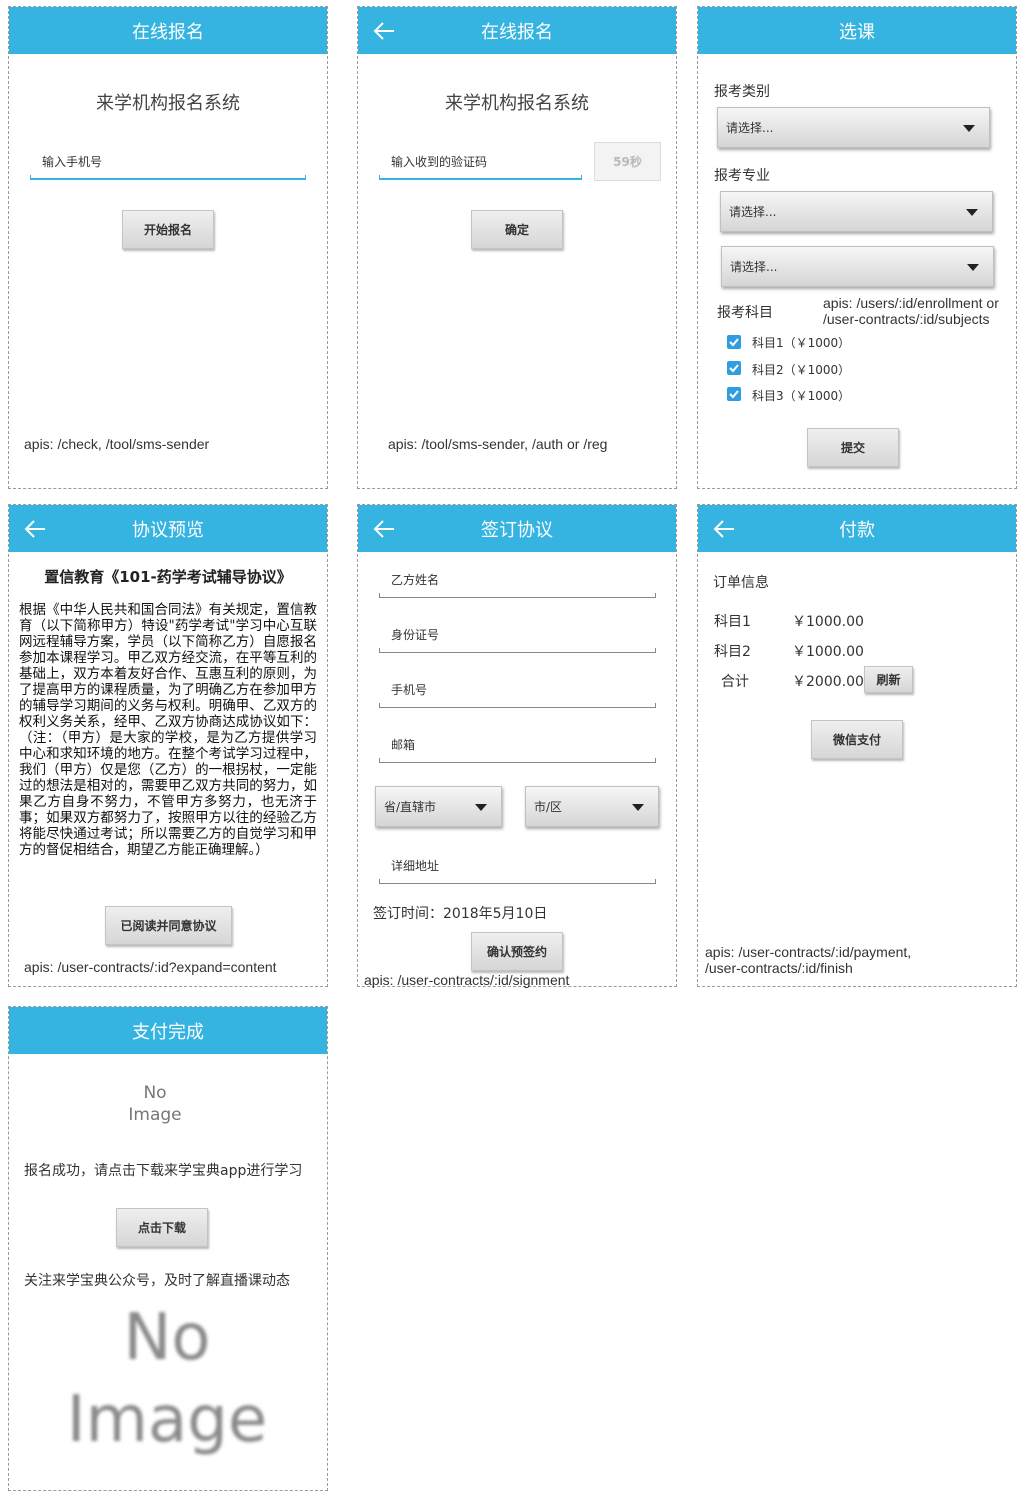 The image size is (1036, 1500). Describe the element at coordinates (517, 229) in the screenshot. I see `confirm-button: 确定` at that location.